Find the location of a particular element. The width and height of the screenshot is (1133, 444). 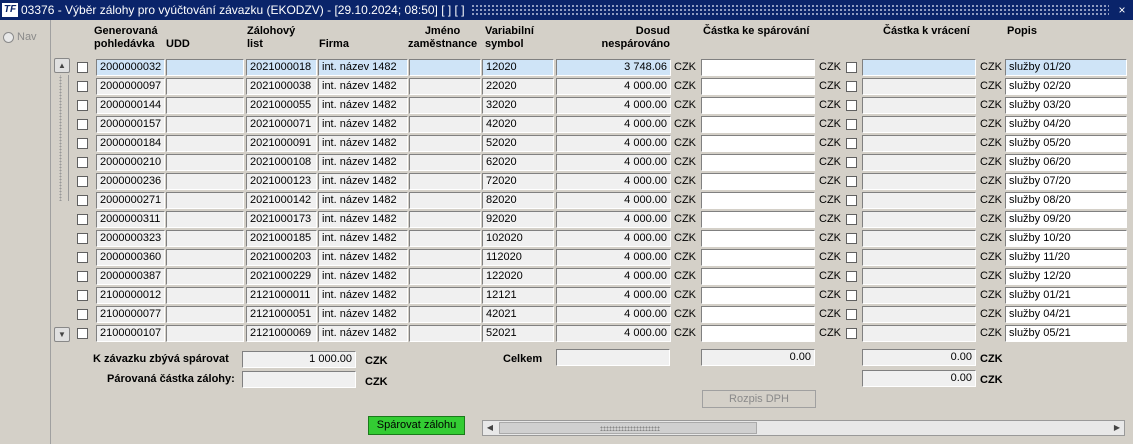

remaining-to-pair-field: 1 000.00 is located at coordinates (299, 359).